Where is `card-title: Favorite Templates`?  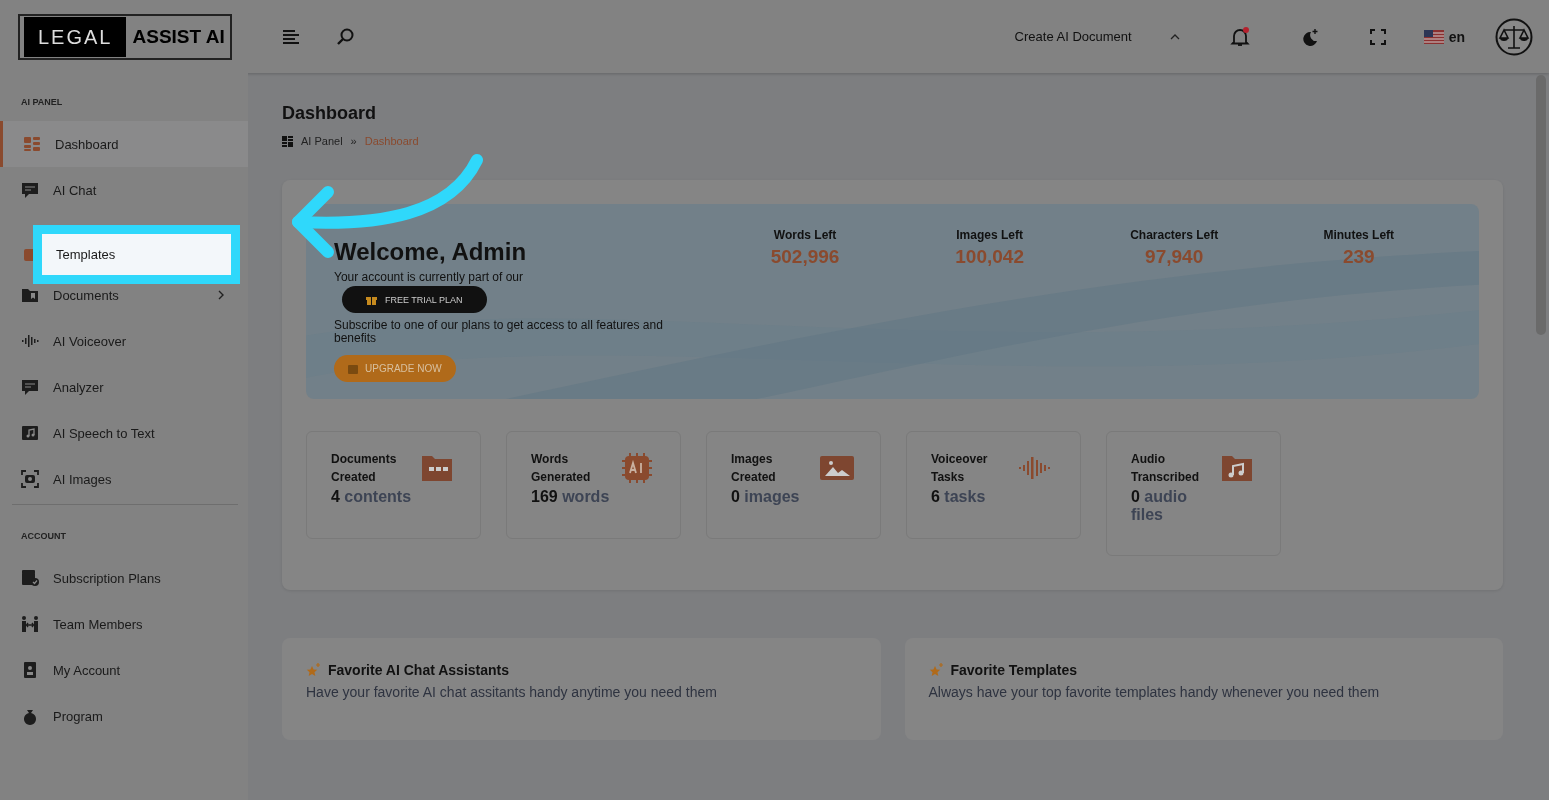 card-title: Favorite Templates is located at coordinates (1014, 670).